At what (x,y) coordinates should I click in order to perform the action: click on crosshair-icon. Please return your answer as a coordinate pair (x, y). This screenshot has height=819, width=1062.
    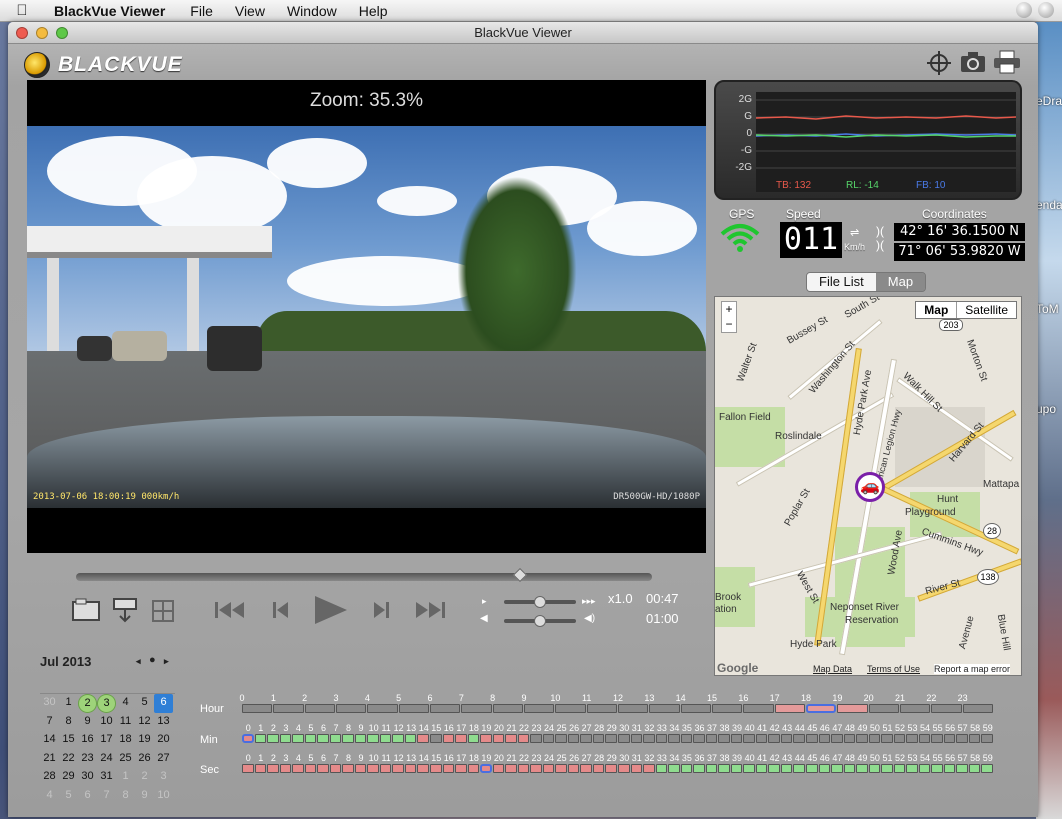
    Looking at the image, I should click on (939, 63).